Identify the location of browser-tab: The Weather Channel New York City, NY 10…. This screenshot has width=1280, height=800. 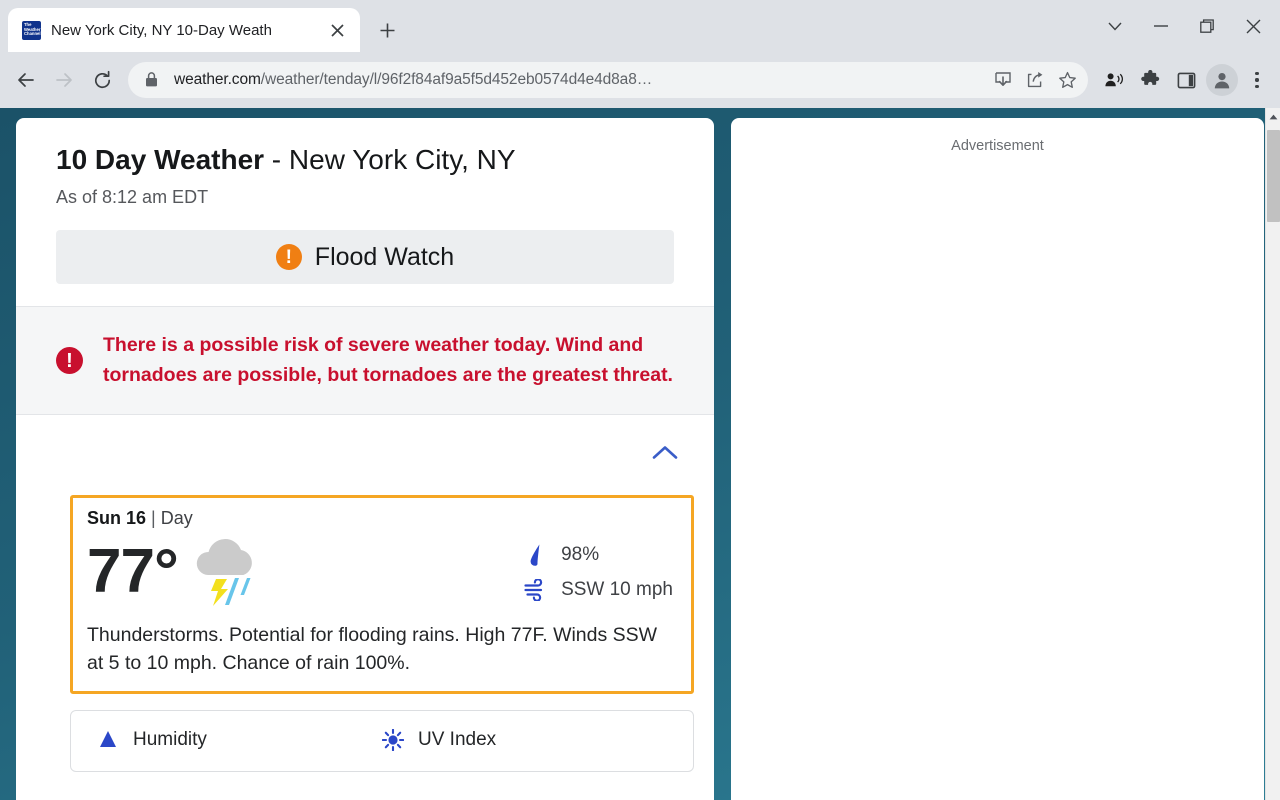
(184, 30).